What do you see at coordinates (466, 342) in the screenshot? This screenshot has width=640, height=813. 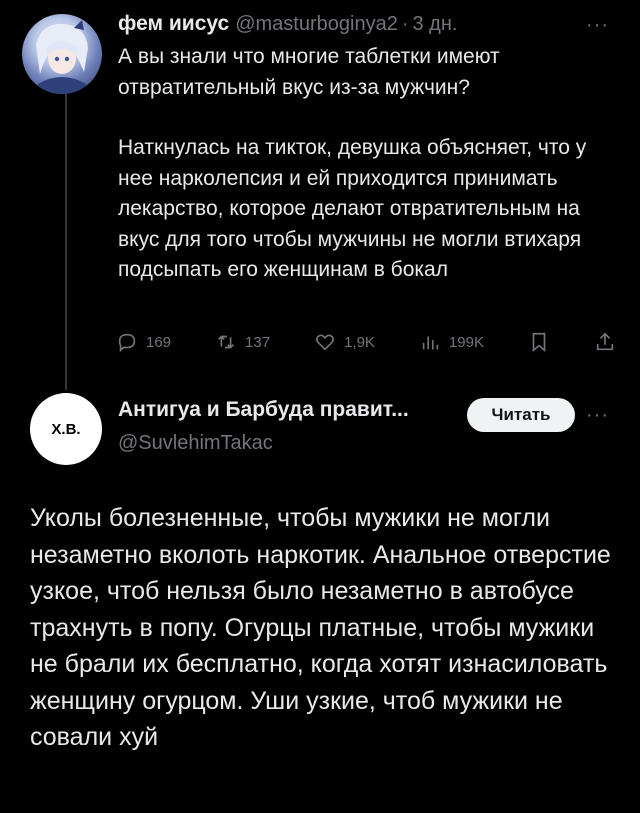 I see `views-count: 199K` at bounding box center [466, 342].